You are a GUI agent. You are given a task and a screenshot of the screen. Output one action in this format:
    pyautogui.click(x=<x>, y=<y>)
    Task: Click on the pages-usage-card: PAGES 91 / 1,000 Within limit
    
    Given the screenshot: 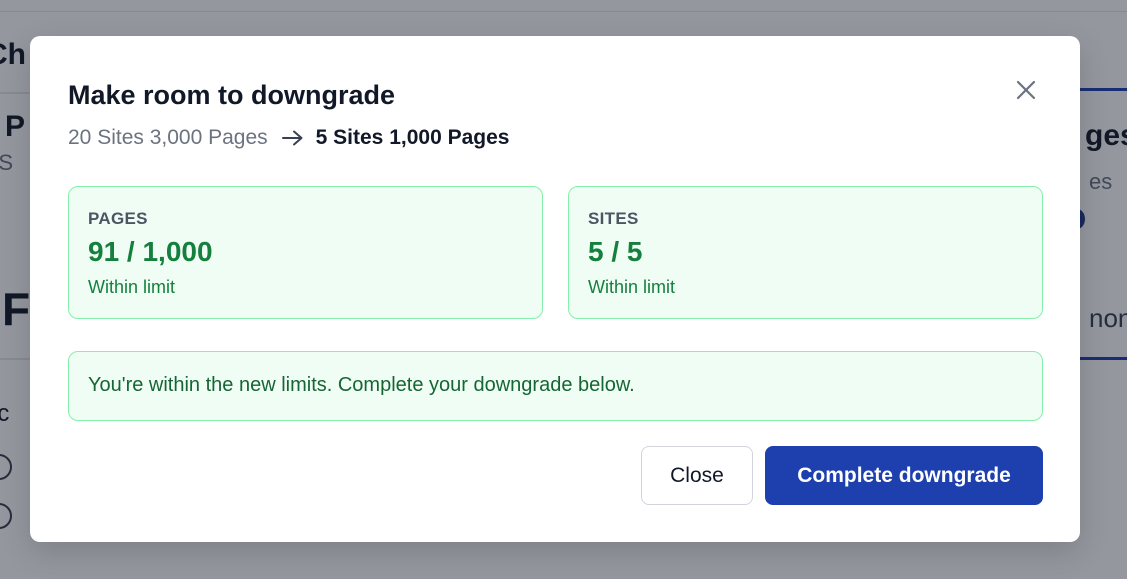 What is the action you would take?
    pyautogui.click(x=305, y=252)
    